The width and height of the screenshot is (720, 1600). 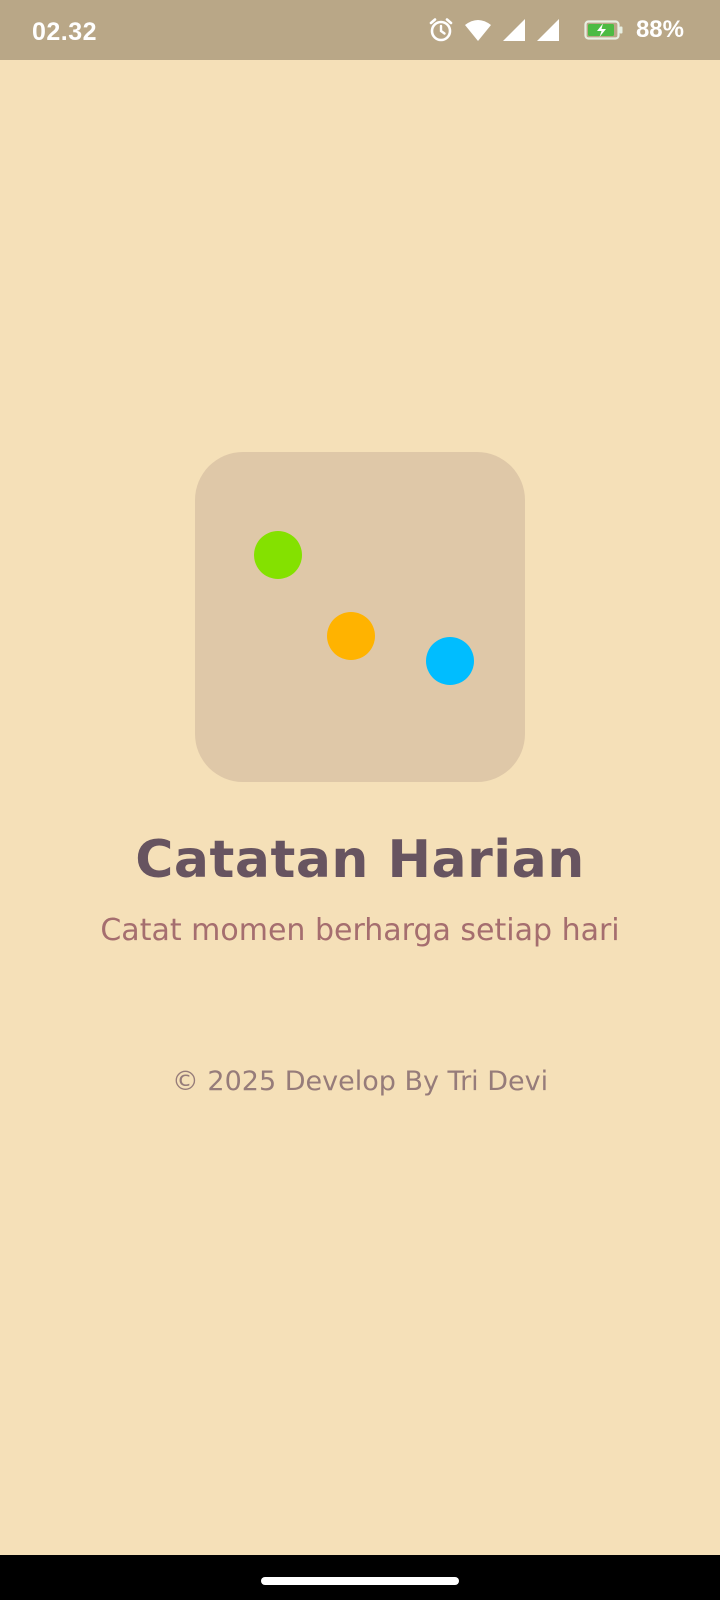 What do you see at coordinates (659, 29) in the screenshot?
I see `battery-percentage: 88%` at bounding box center [659, 29].